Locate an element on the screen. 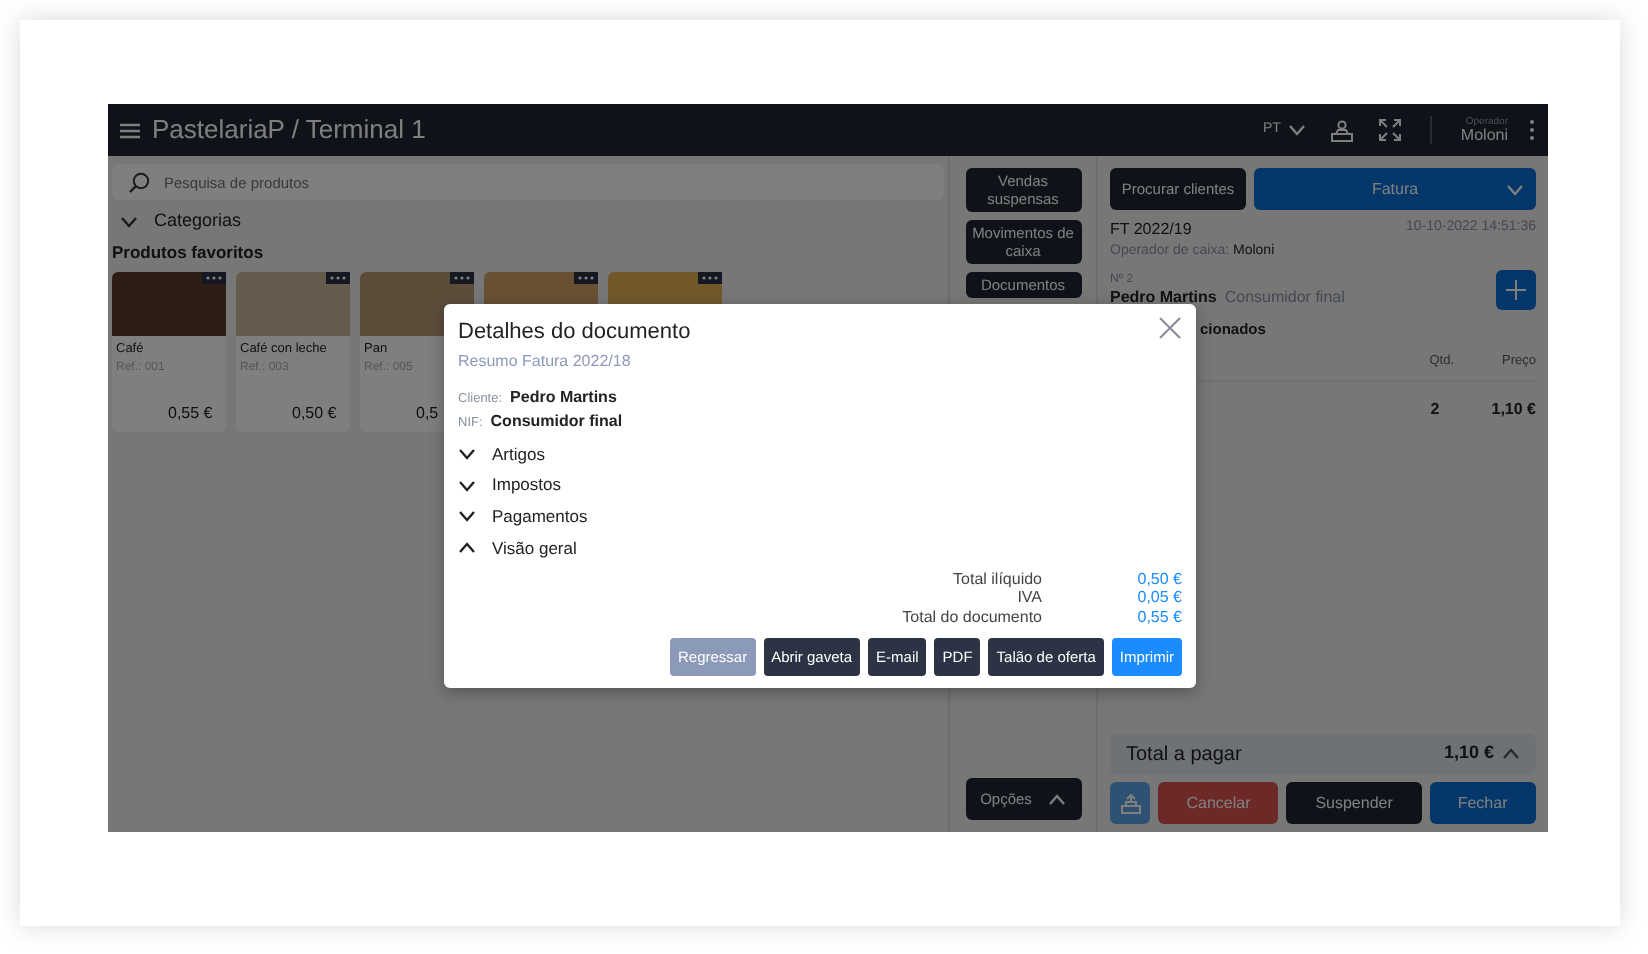  document-type-dropdown: Fatura is located at coordinates (1395, 189).